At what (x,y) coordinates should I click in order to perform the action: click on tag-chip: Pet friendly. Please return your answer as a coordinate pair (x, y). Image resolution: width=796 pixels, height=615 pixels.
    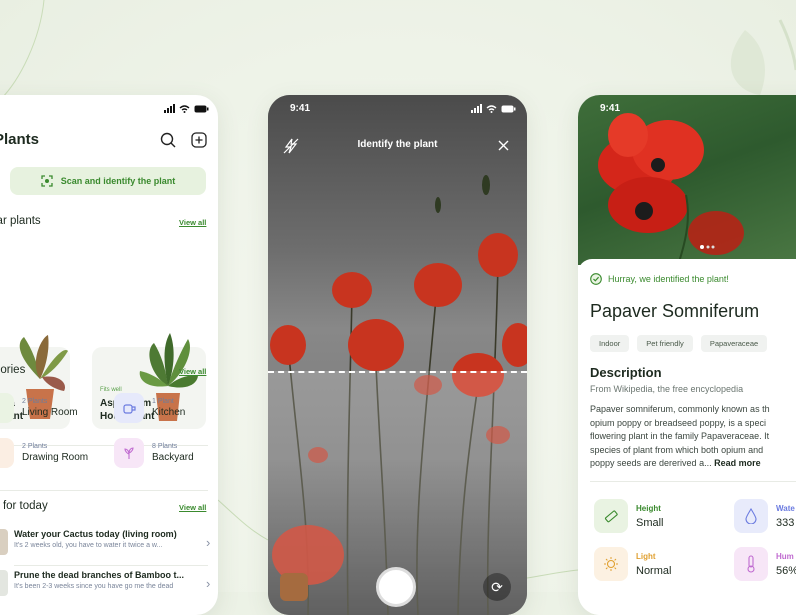
    Looking at the image, I should click on (665, 343).